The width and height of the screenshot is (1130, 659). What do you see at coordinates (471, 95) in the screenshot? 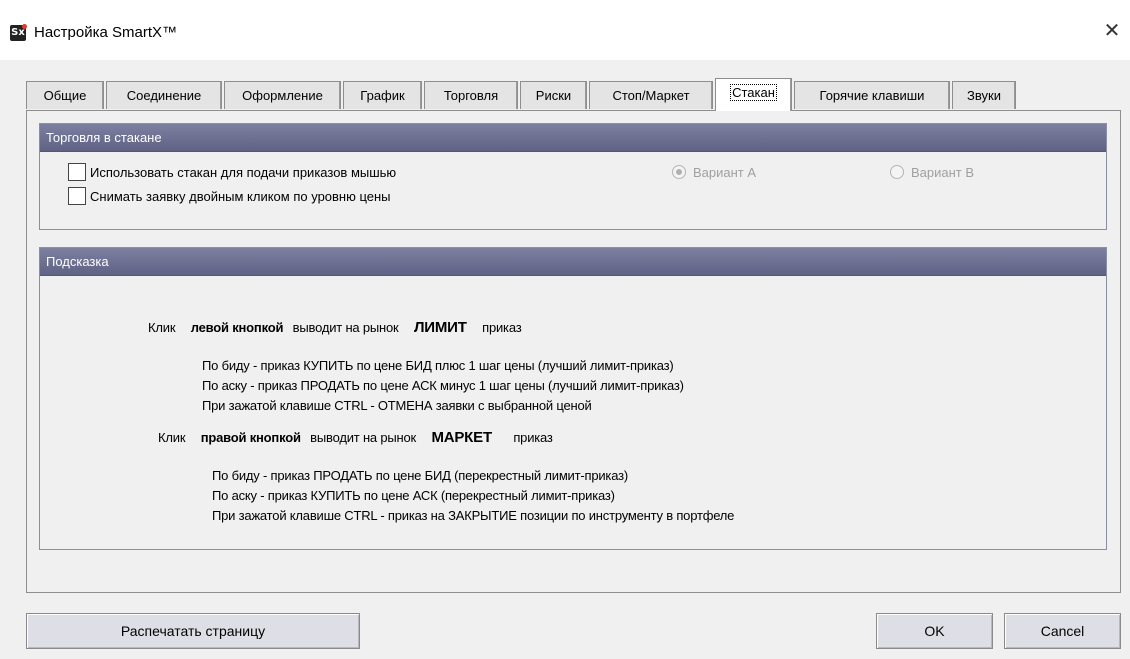
I see `tab-trading: Торговля` at bounding box center [471, 95].